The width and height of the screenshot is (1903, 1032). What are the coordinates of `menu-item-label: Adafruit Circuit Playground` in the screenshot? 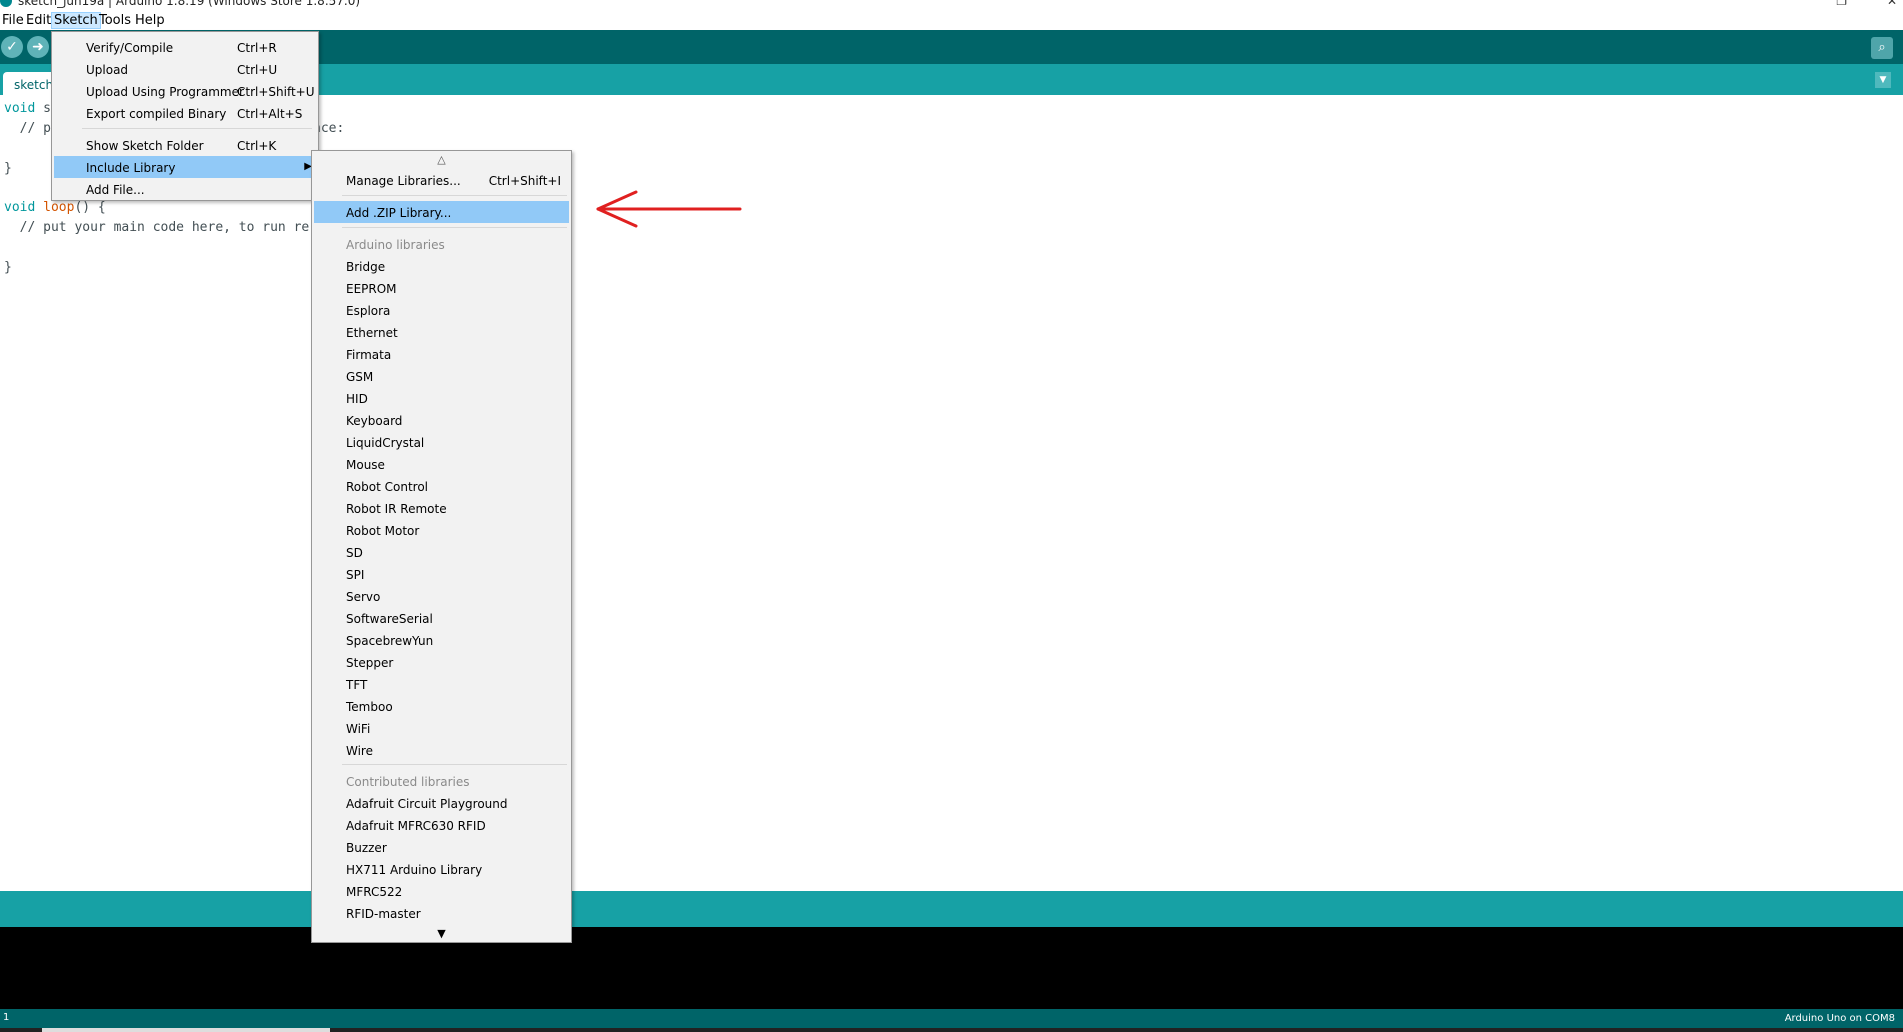 It's located at (427, 804).